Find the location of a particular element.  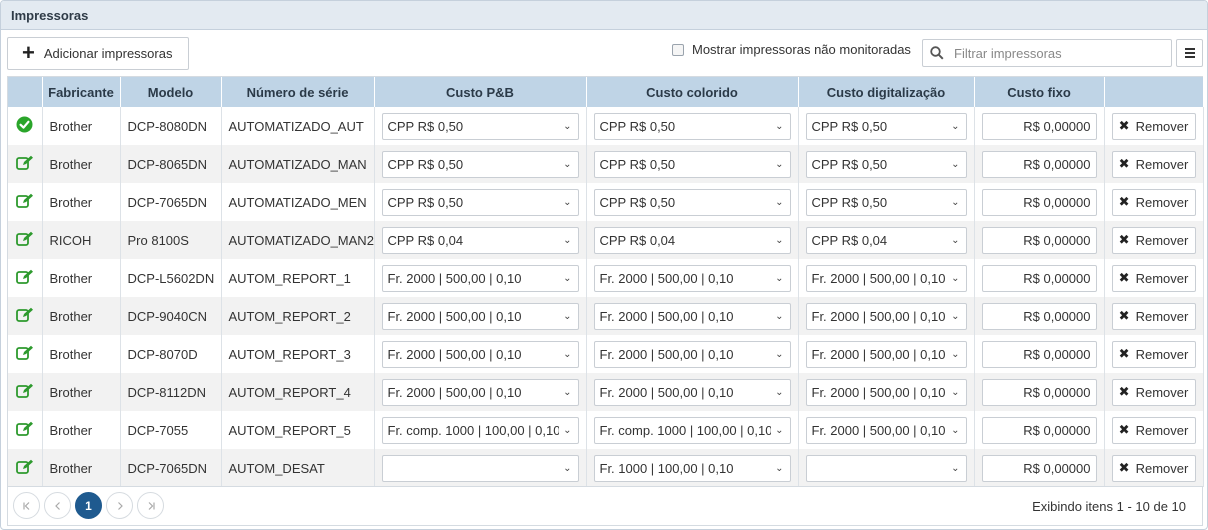

custo-digitalizacao-cell: CPP R$ 0,50 ⌄ is located at coordinates (886, 202).